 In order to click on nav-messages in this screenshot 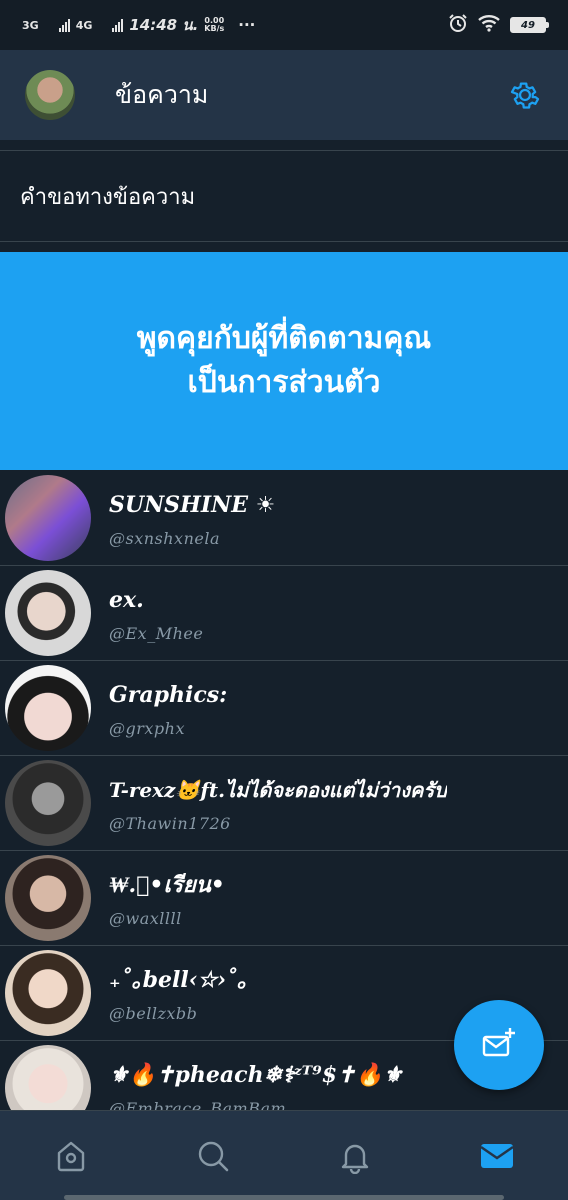, I will do `click(497, 1156)`.